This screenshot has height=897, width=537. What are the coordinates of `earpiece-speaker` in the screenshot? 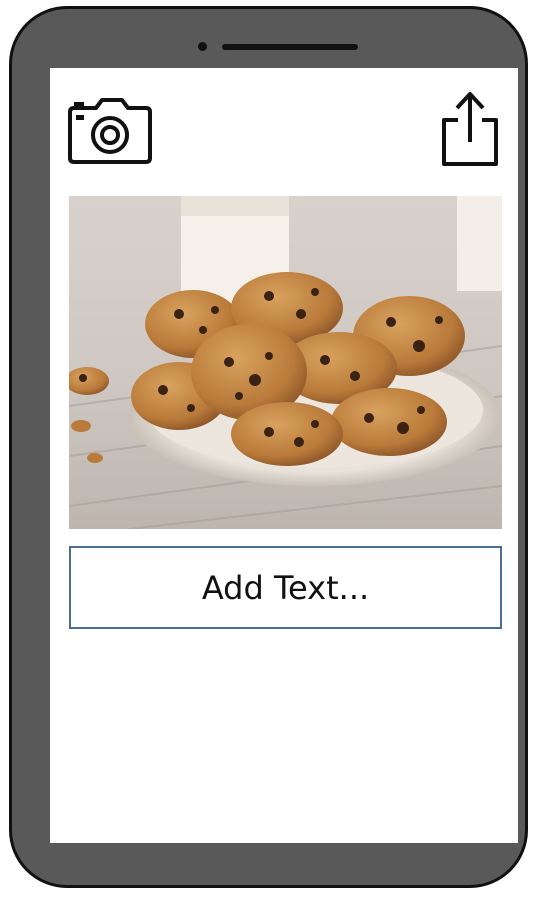 It's located at (290, 47).